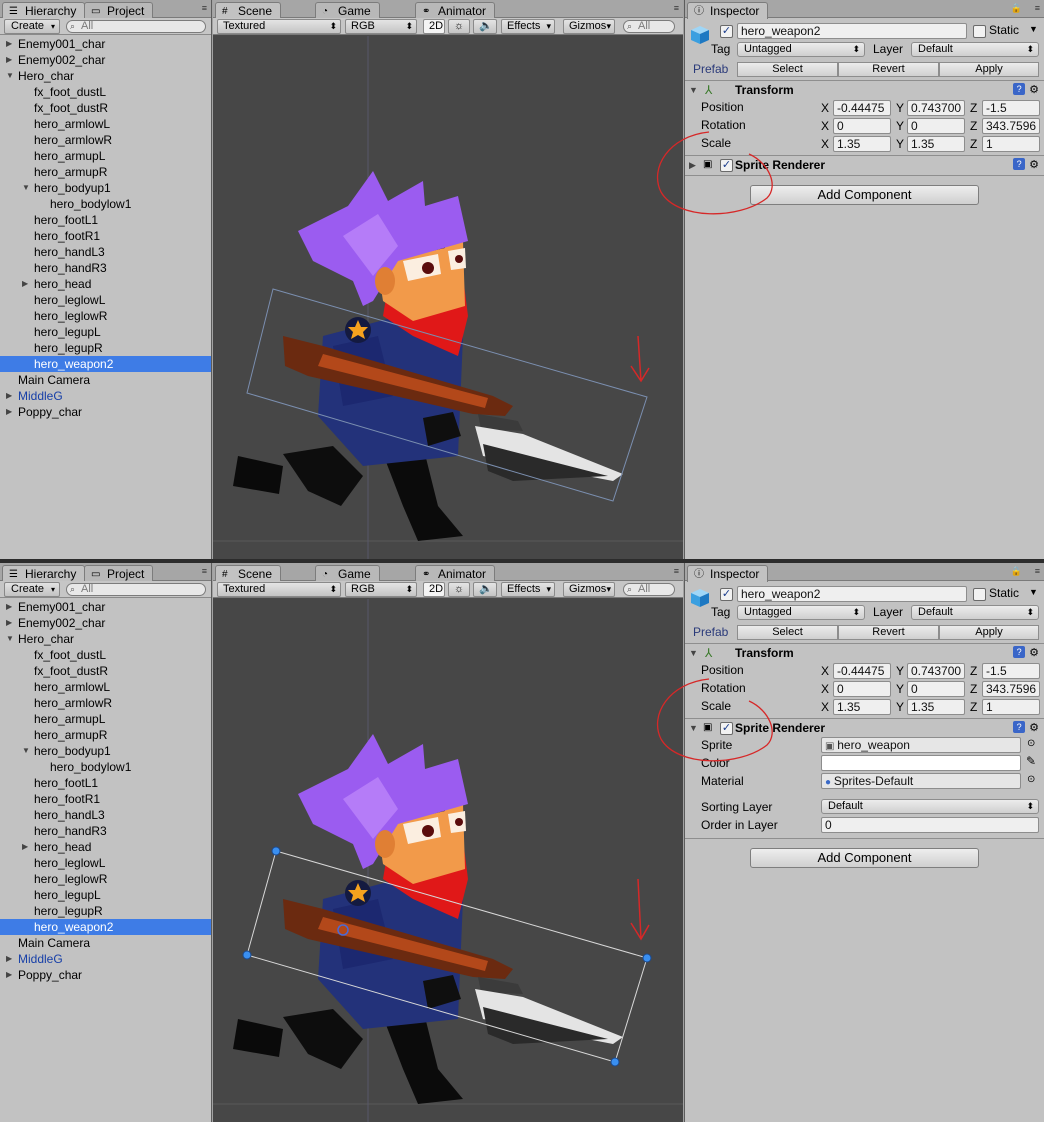  I want to click on tab-inspector: ⓘ Inspector, so click(728, 10).